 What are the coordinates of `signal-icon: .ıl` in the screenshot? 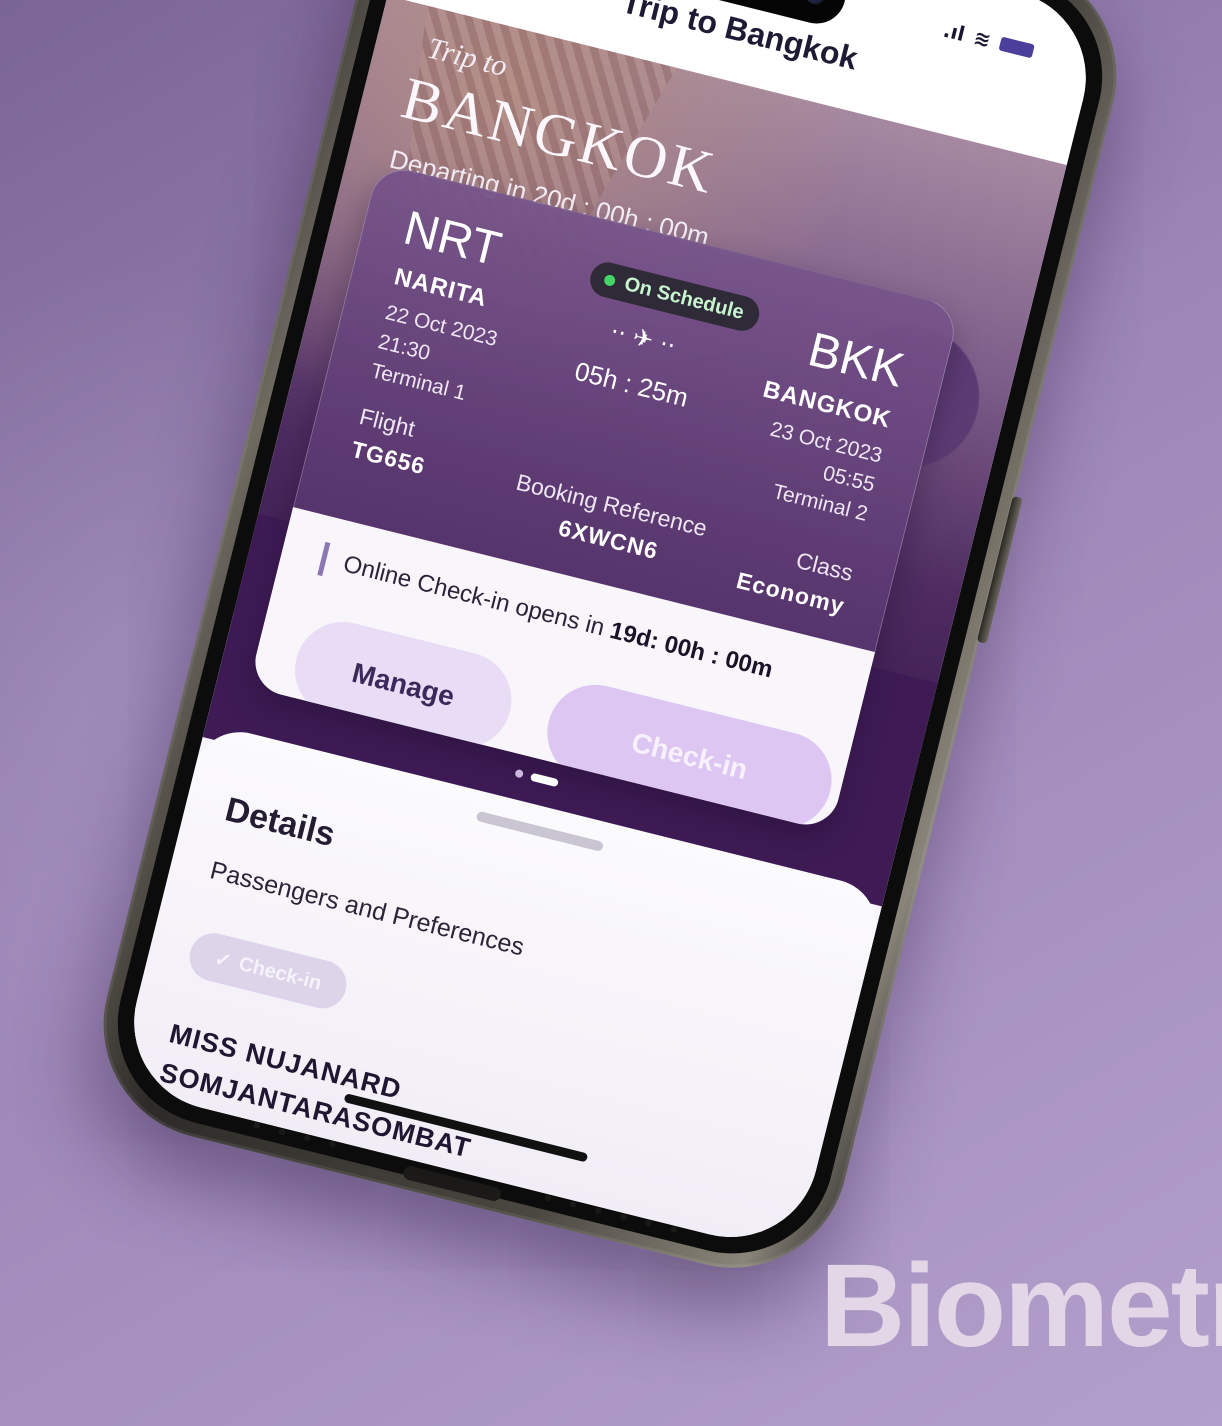 It's located at (954, 32).